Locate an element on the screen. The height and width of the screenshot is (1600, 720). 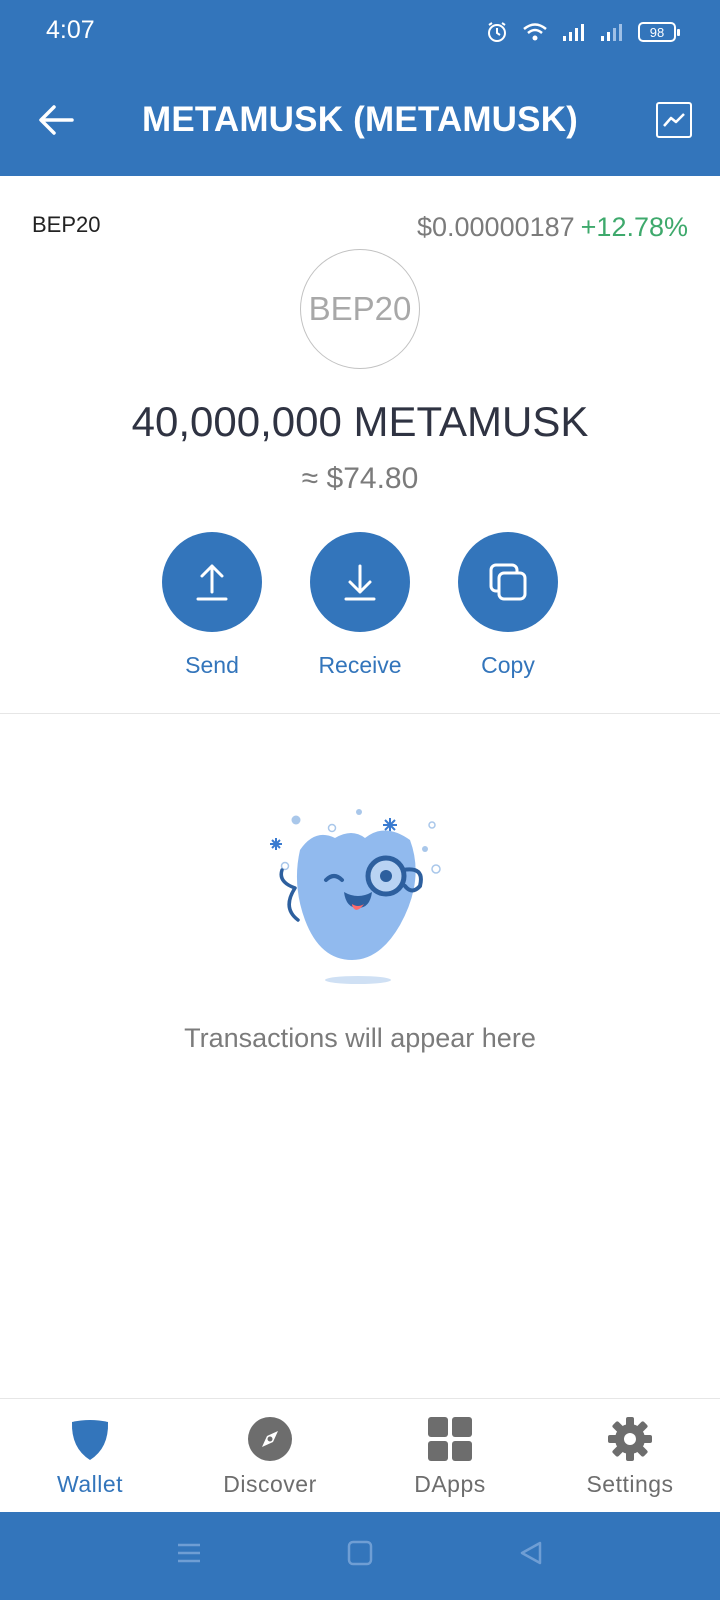
copy-button: Copy is located at coordinates (508, 605).